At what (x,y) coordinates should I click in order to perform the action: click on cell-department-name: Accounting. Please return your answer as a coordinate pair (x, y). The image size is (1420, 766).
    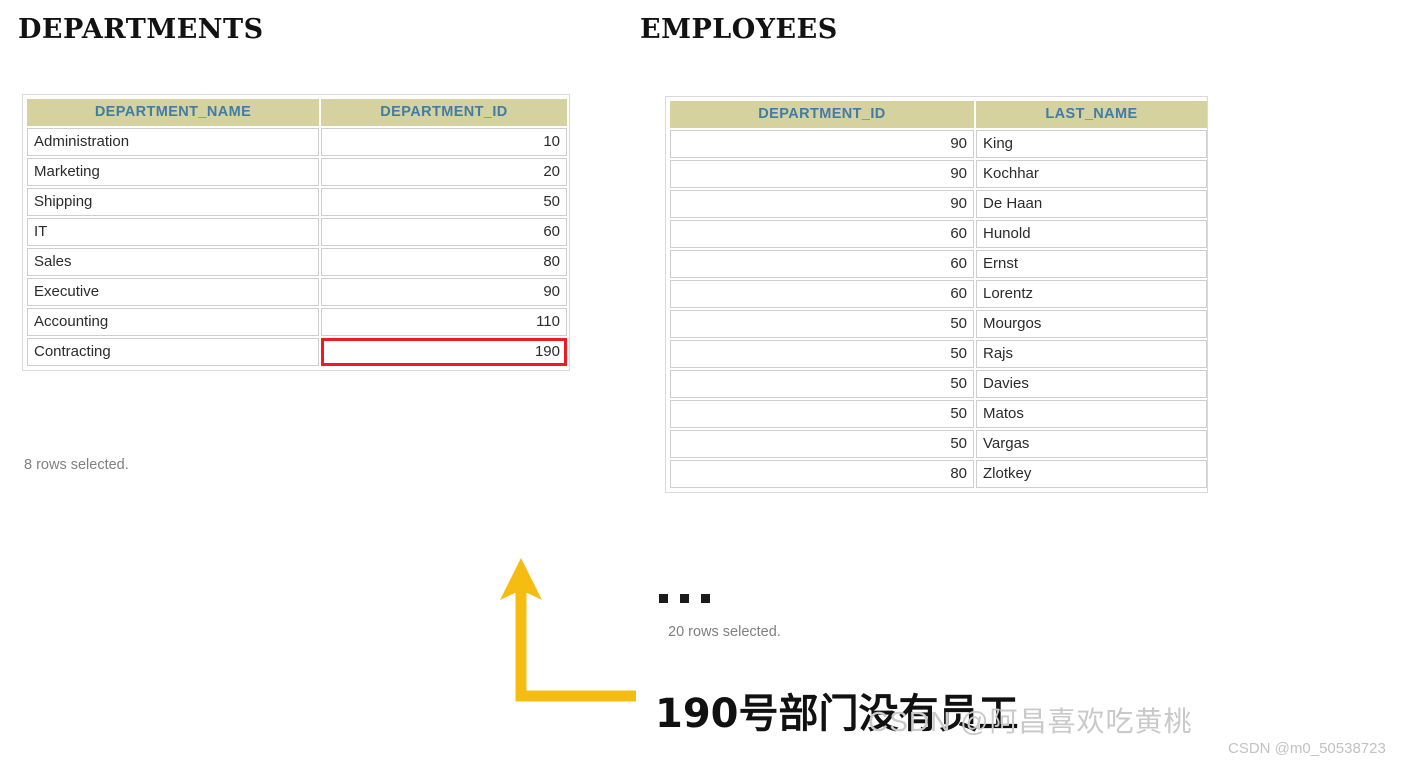
    Looking at the image, I should click on (173, 322).